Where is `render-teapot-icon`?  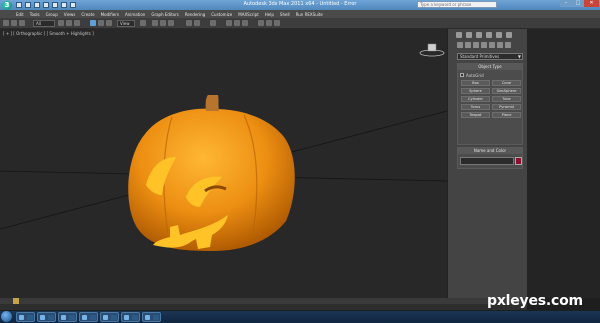
render-teapot-icon is located at coordinates (277, 23).